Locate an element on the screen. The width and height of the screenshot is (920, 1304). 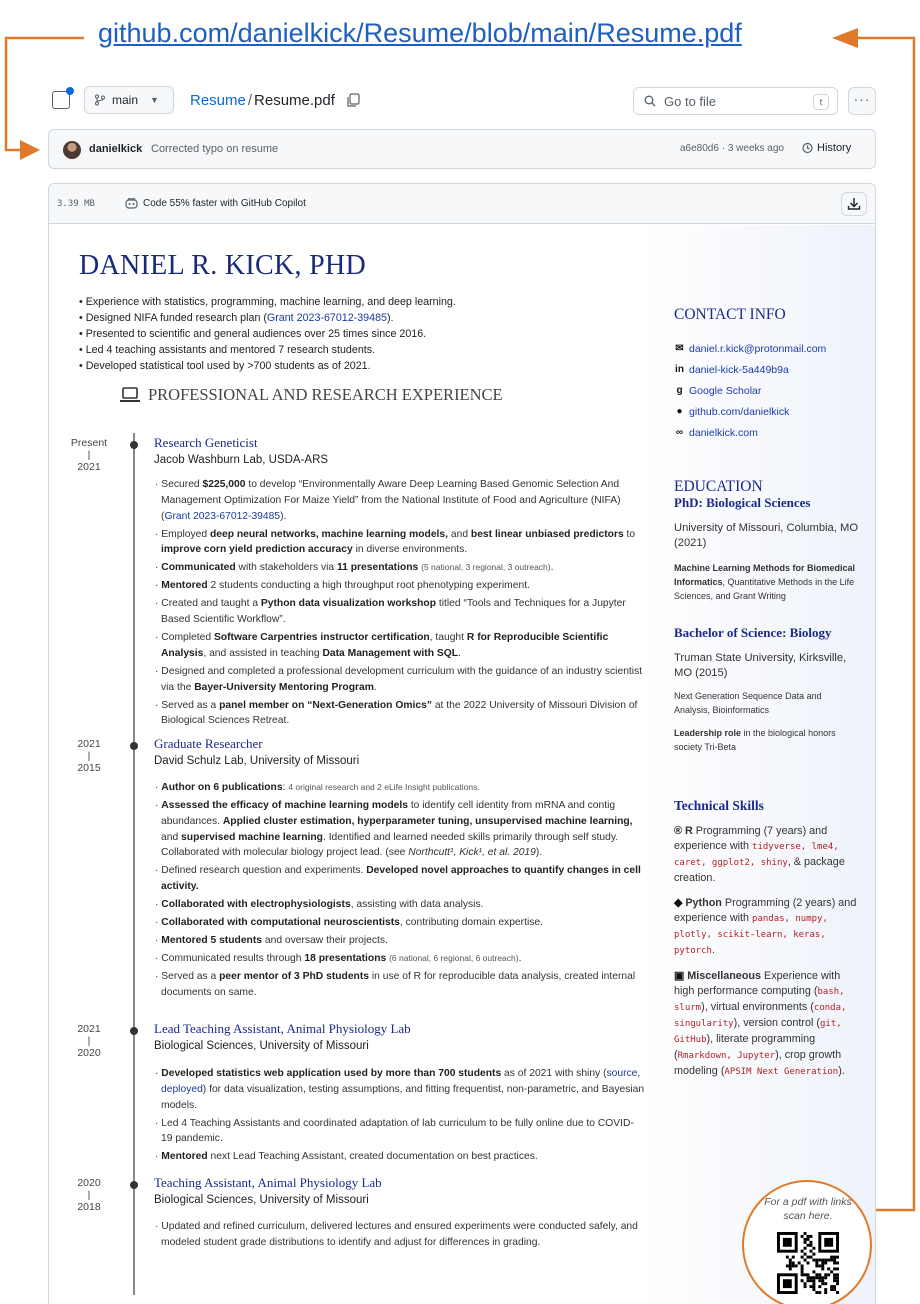
terminal-icon: ▣ is located at coordinates (679, 976).